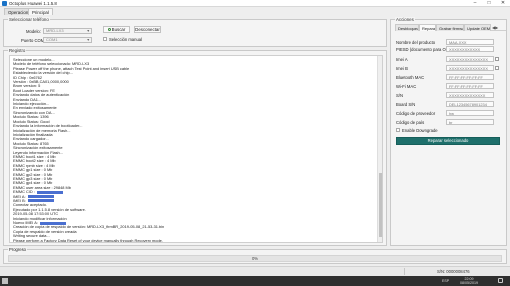  I want to click on status-bar: S/N: 0000008476, so click(255, 271).